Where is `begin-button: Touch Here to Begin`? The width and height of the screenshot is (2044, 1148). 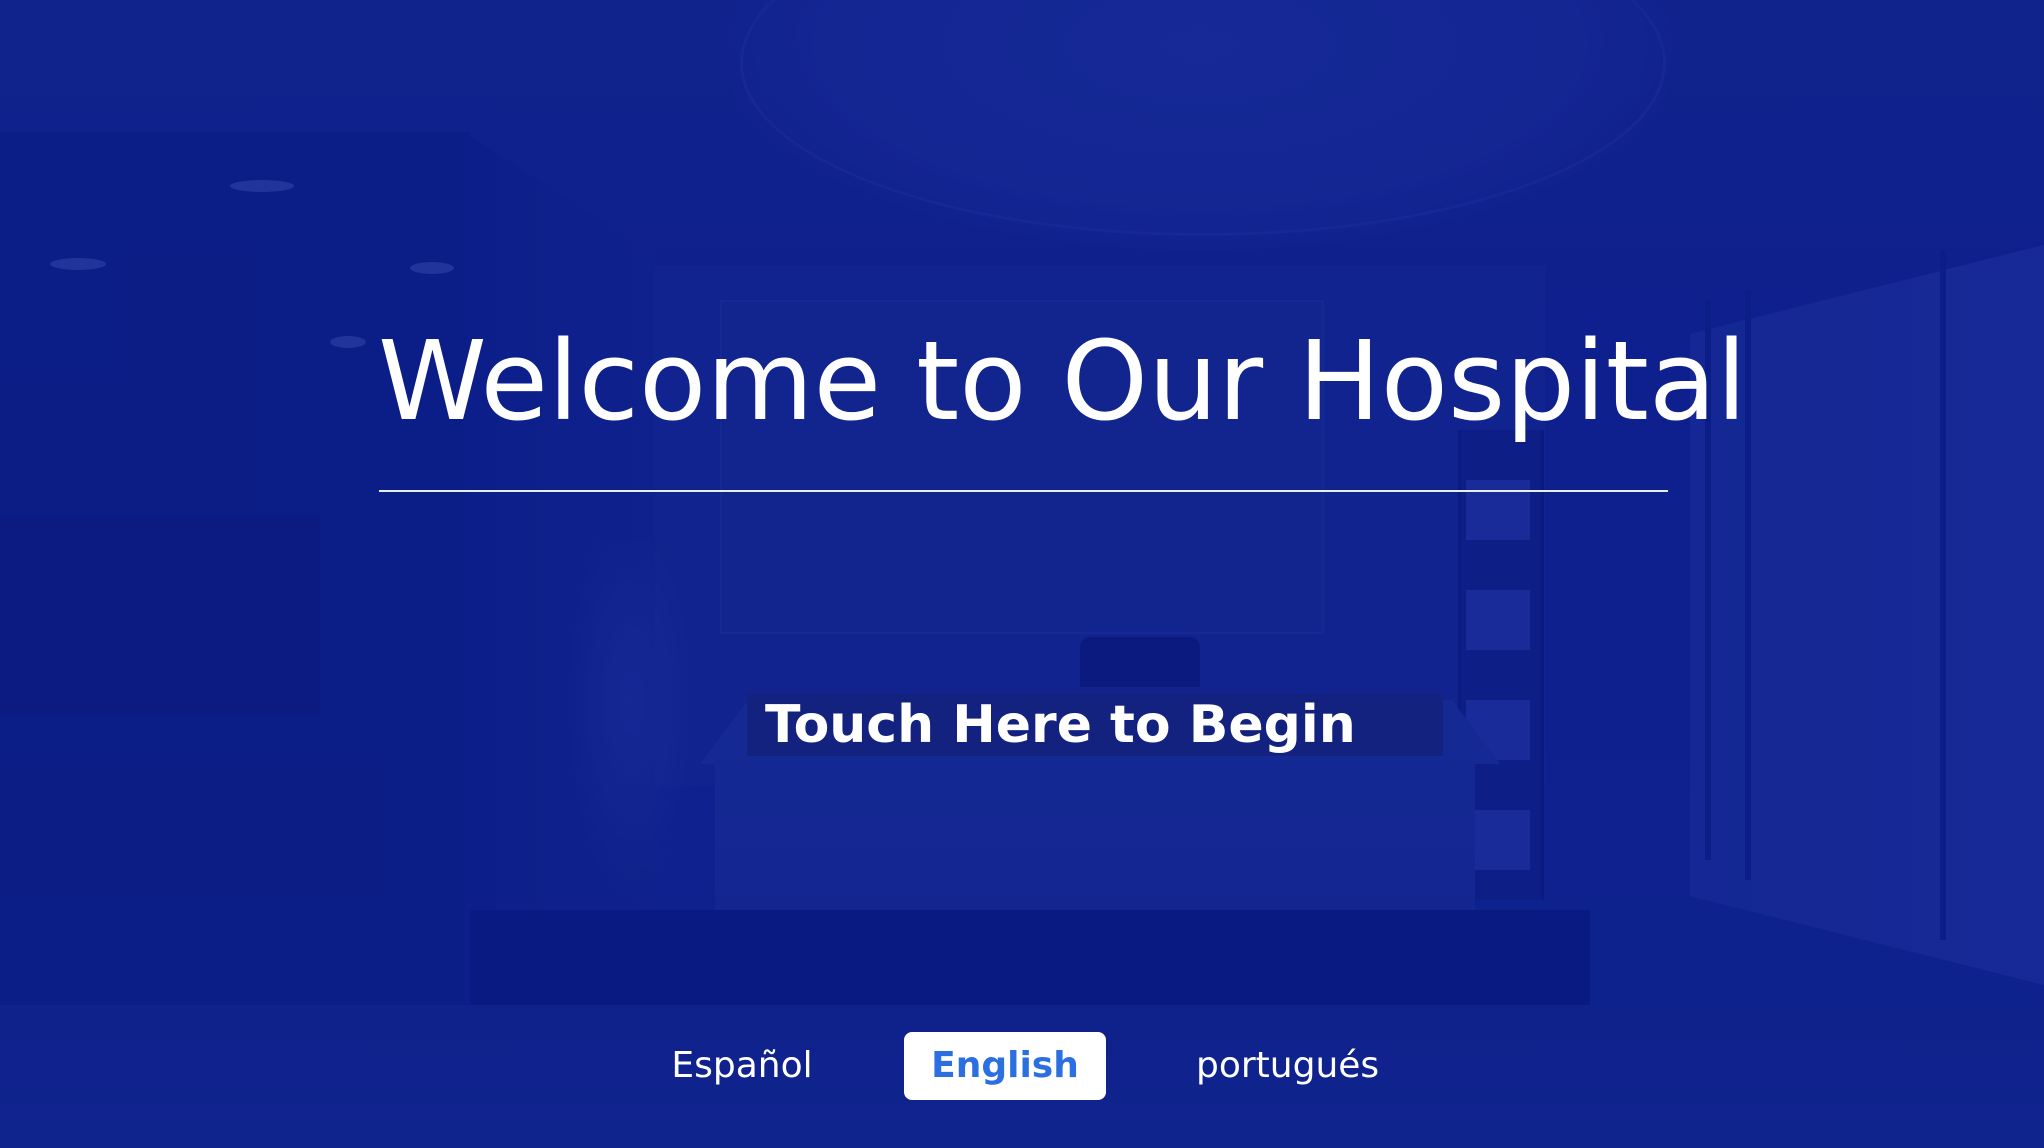
begin-button: Touch Here to Begin is located at coordinates (1095, 725).